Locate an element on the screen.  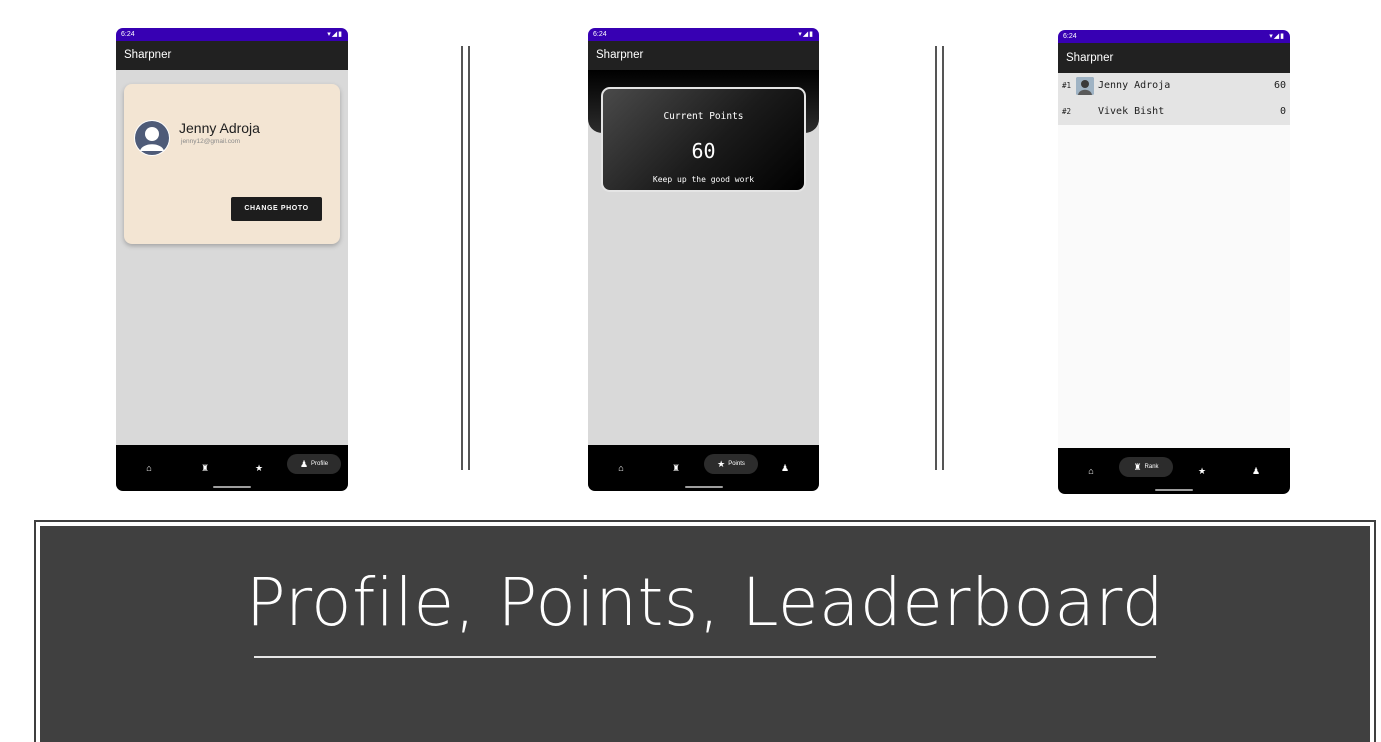
person-icon: ♟ is located at coordinates (304, 464).